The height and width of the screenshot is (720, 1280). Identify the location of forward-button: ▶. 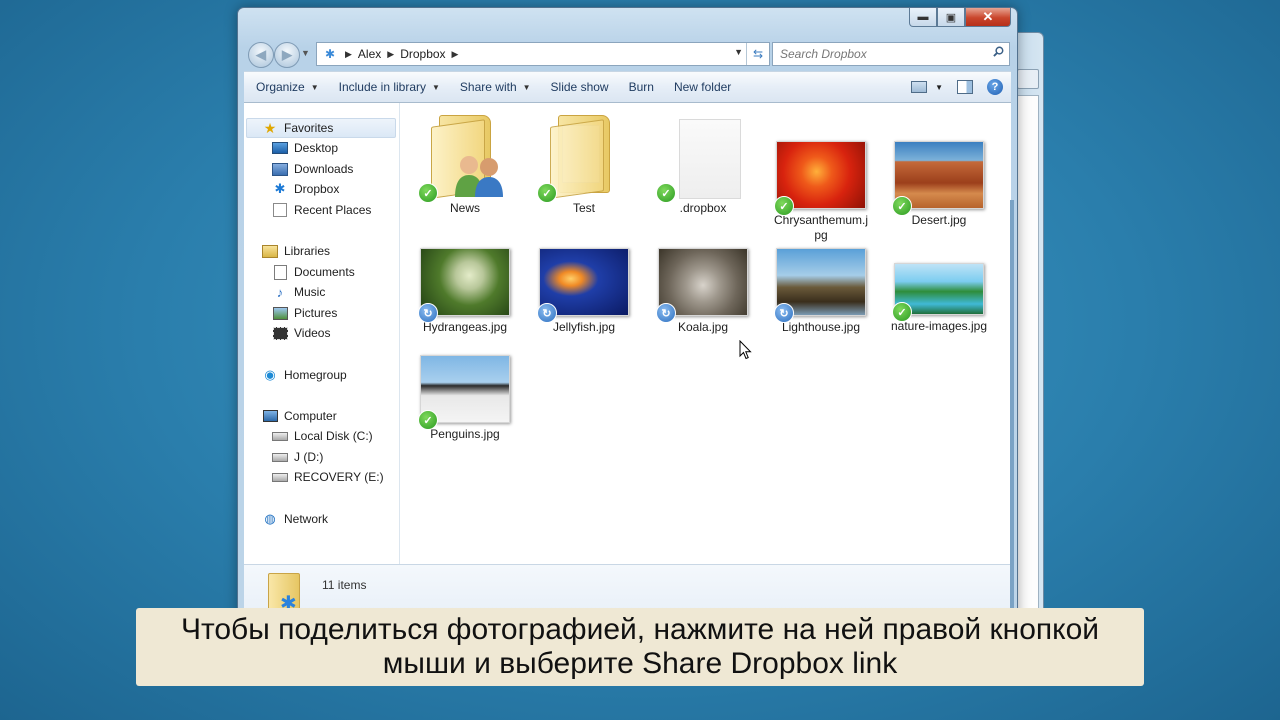
(287, 55).